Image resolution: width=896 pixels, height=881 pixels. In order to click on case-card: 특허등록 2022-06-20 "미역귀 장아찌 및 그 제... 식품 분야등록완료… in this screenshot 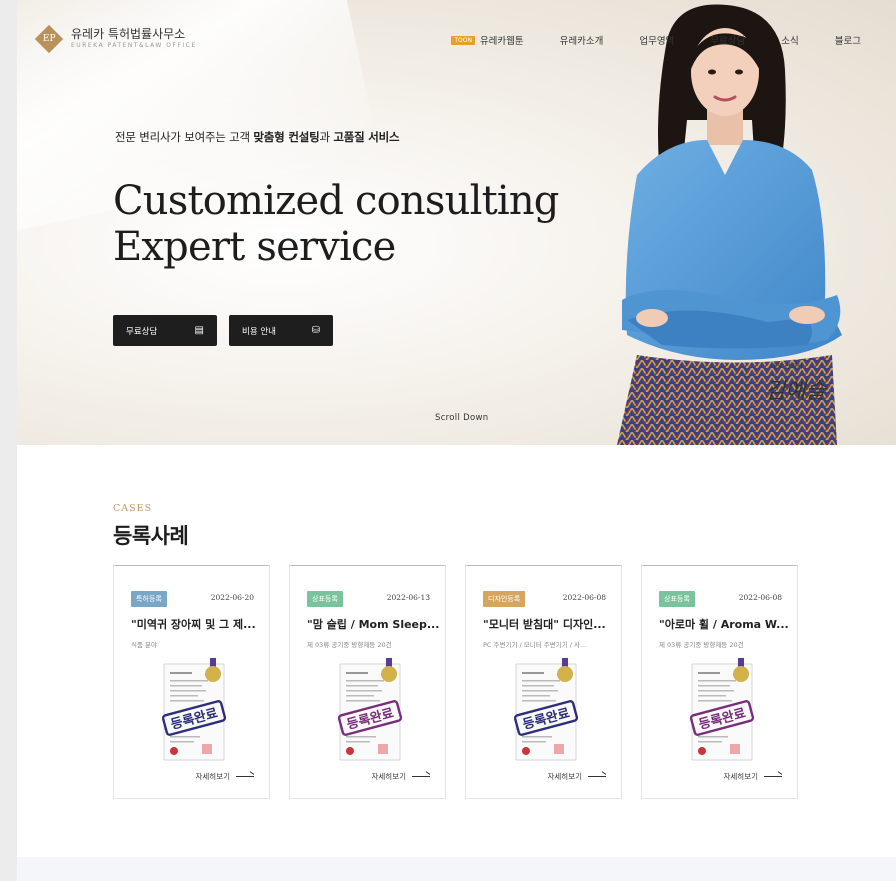, I will do `click(191, 682)`.